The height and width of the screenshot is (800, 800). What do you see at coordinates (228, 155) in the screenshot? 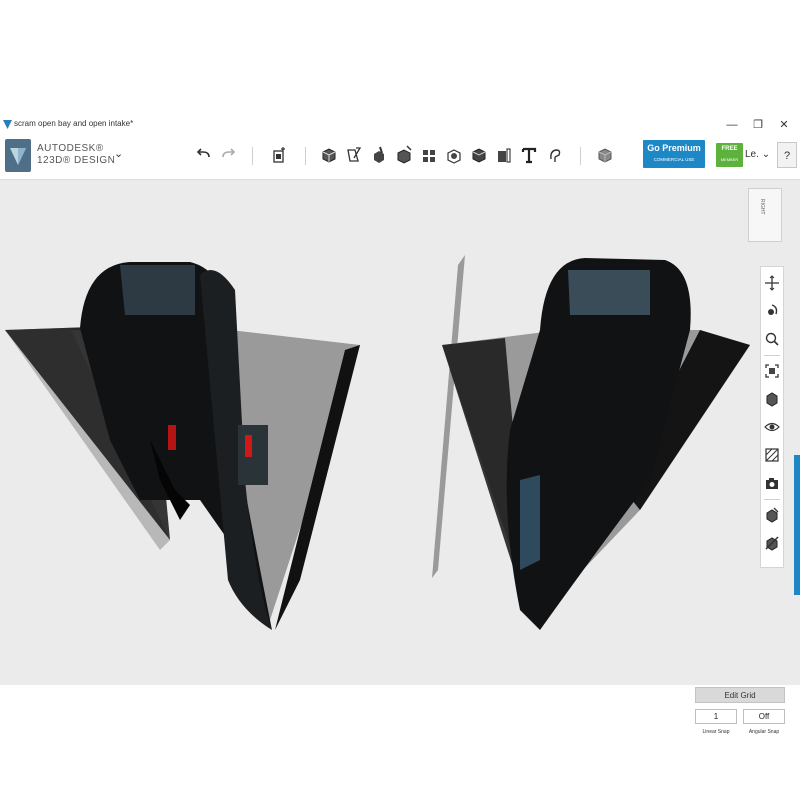
I see `redo-icon` at bounding box center [228, 155].